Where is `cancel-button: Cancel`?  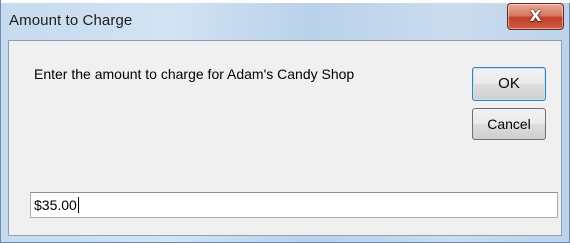 cancel-button: Cancel is located at coordinates (509, 124).